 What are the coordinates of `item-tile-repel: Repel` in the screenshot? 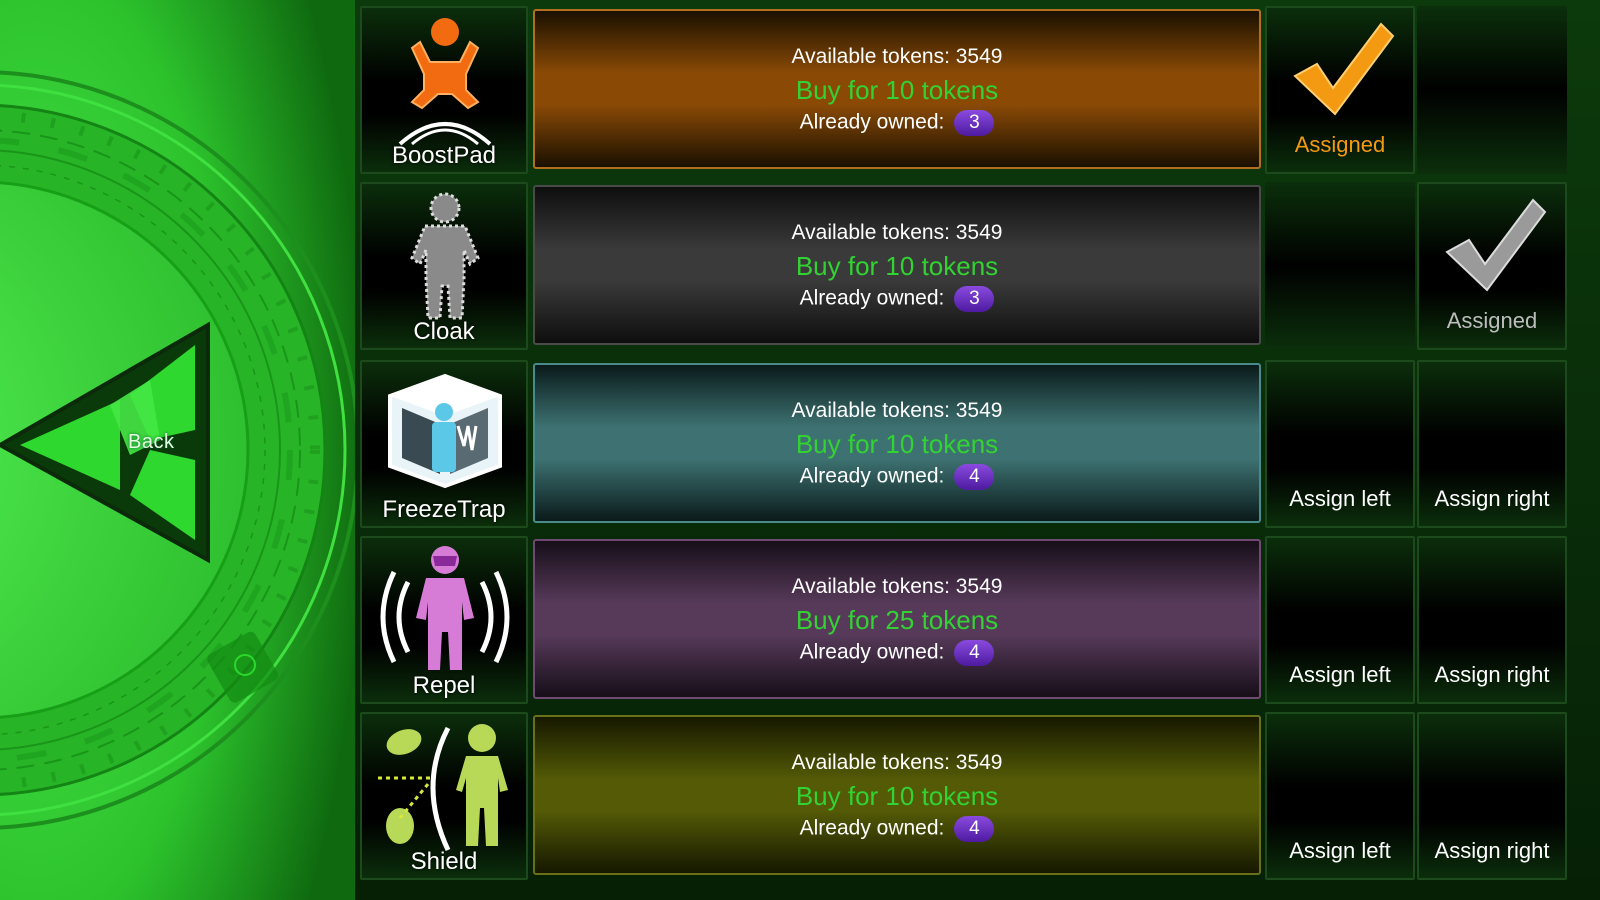 It's located at (444, 620).